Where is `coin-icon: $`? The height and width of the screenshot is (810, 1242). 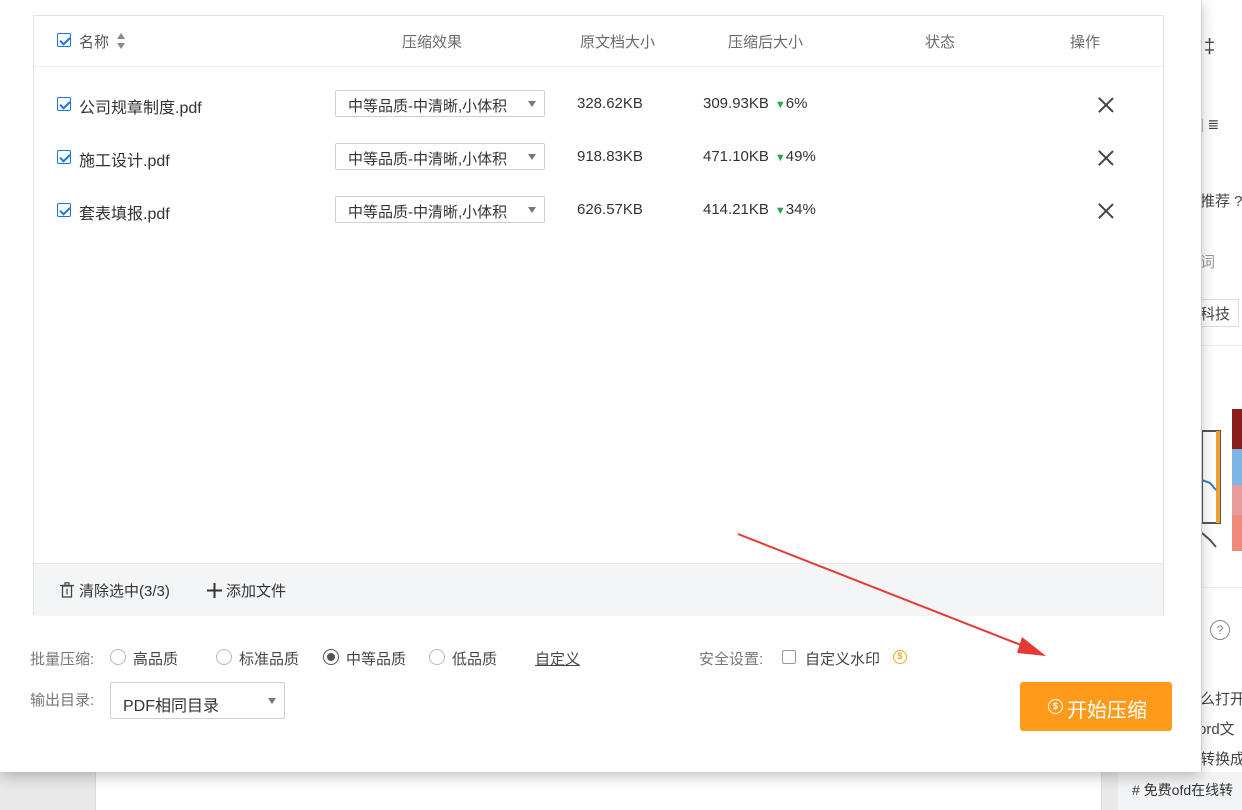 coin-icon: $ is located at coordinates (1055, 706).